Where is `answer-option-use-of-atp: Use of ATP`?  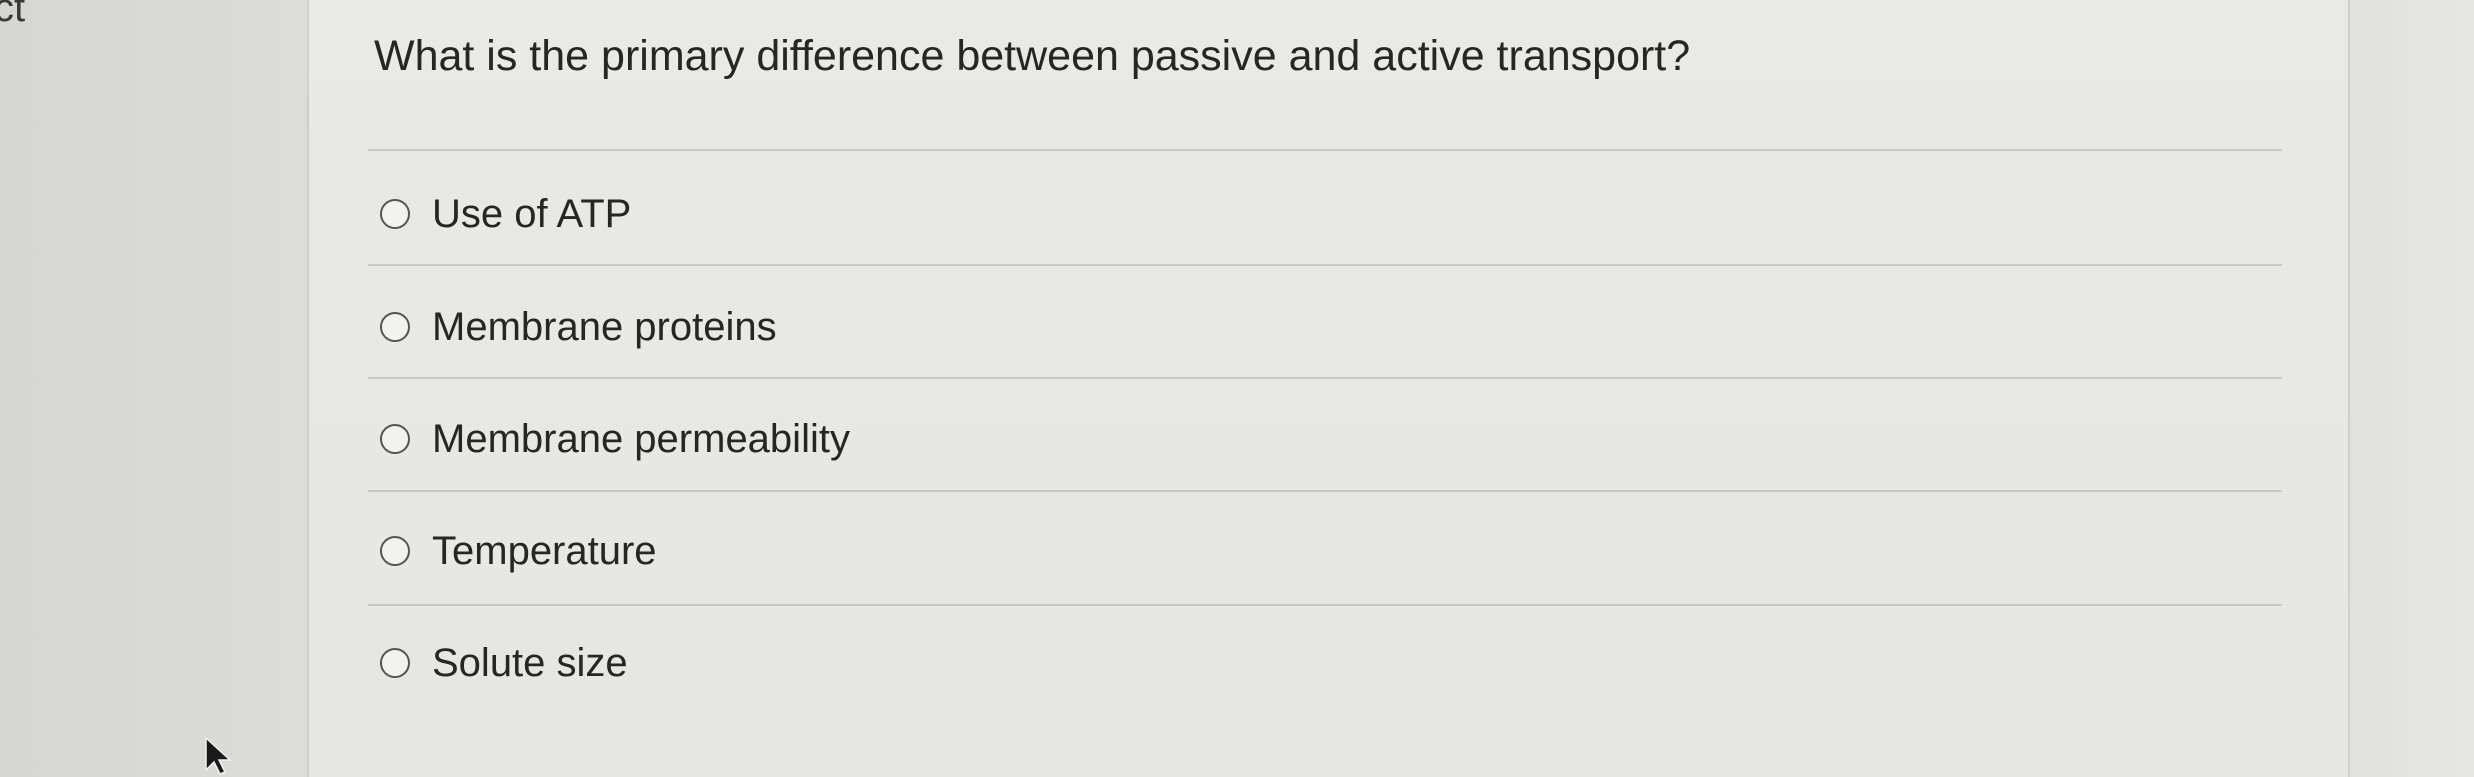 answer-option-use-of-atp: Use of ATP is located at coordinates (505, 214).